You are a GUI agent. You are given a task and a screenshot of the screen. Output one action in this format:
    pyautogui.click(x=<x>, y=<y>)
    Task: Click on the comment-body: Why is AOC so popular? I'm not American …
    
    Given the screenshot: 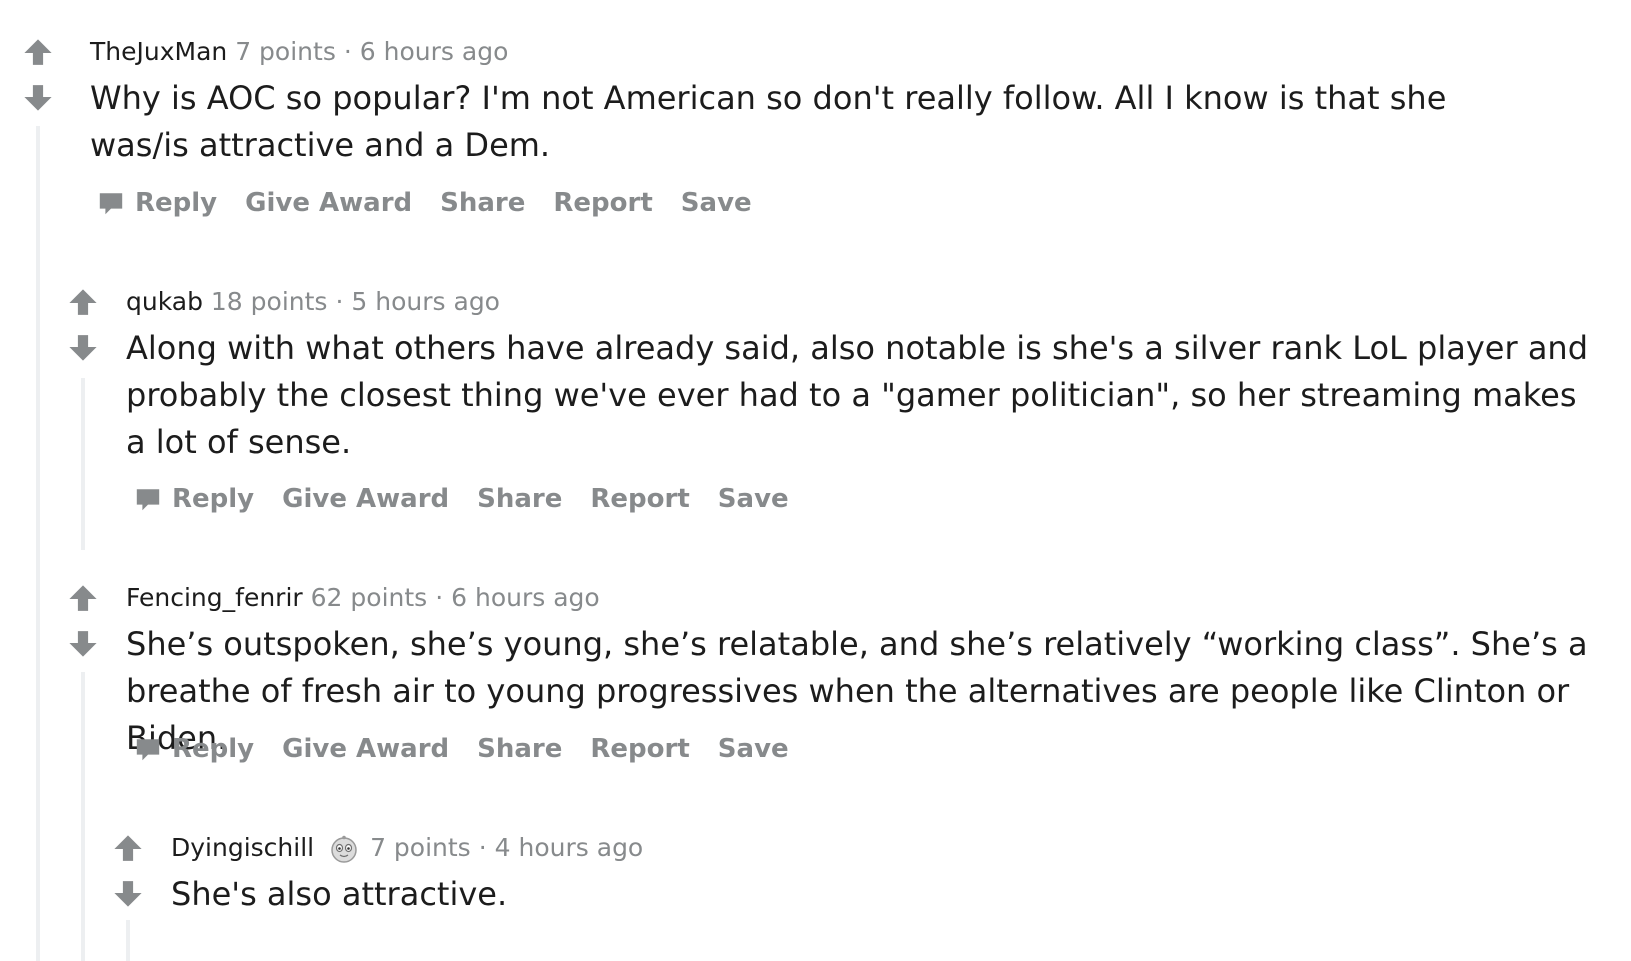 What is the action you would take?
    pyautogui.click(x=768, y=121)
    